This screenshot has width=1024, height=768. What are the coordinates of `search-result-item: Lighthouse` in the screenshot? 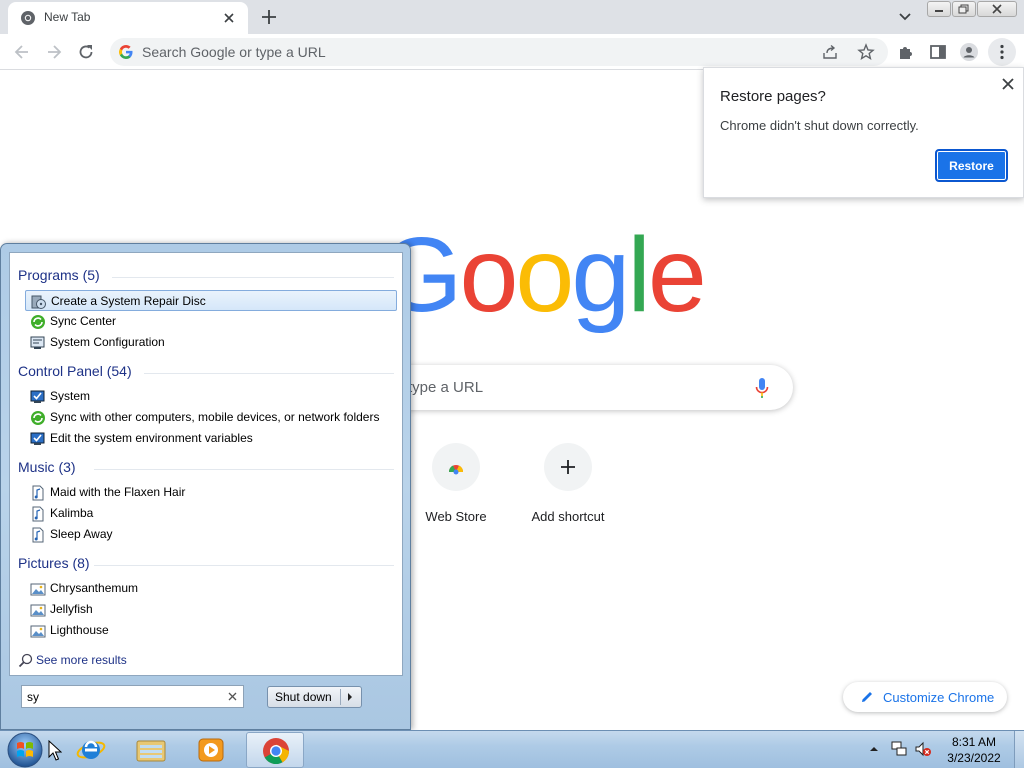 It's located at (211, 630).